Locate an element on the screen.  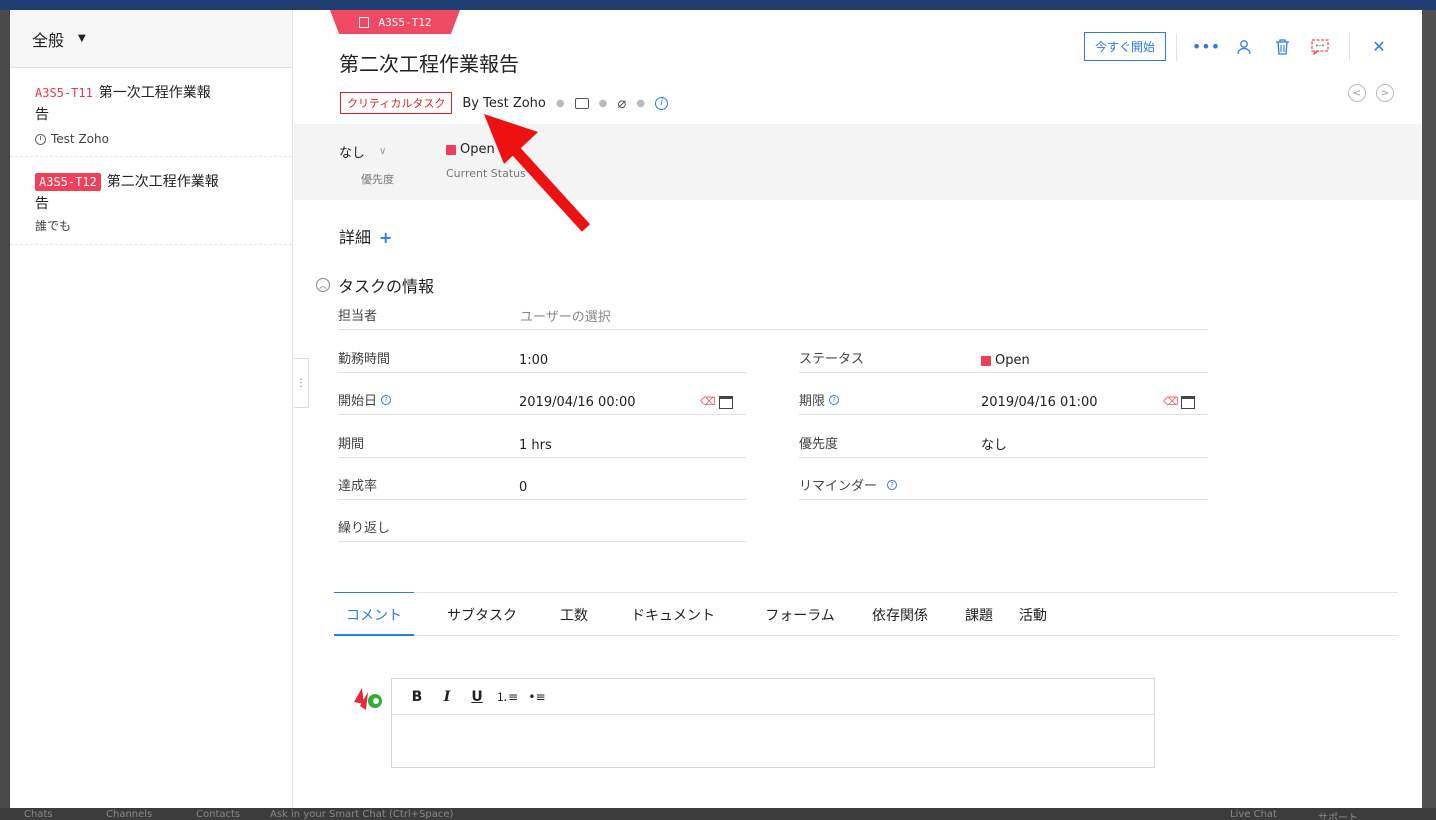
editor-toolbar: B I U ⒈≡ •≡ is located at coordinates (773, 697).